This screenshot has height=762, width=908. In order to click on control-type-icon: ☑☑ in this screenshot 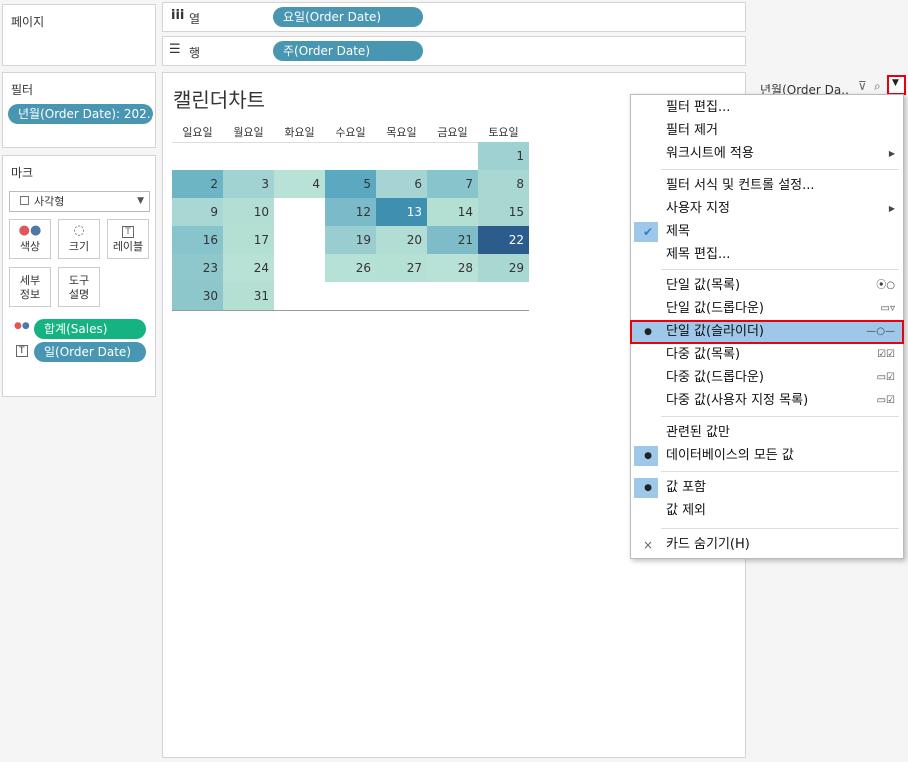, I will do `click(886, 354)`.